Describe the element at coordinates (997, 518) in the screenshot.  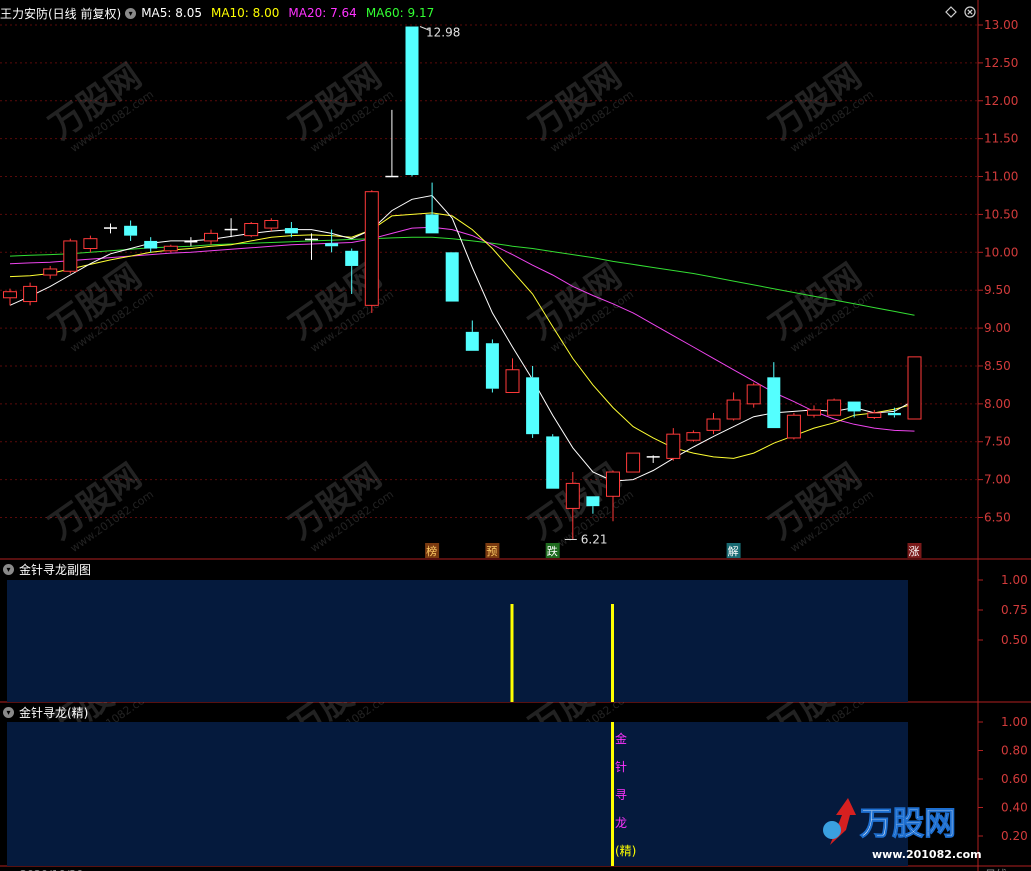
I see `price-tick-label: 6.50` at that location.